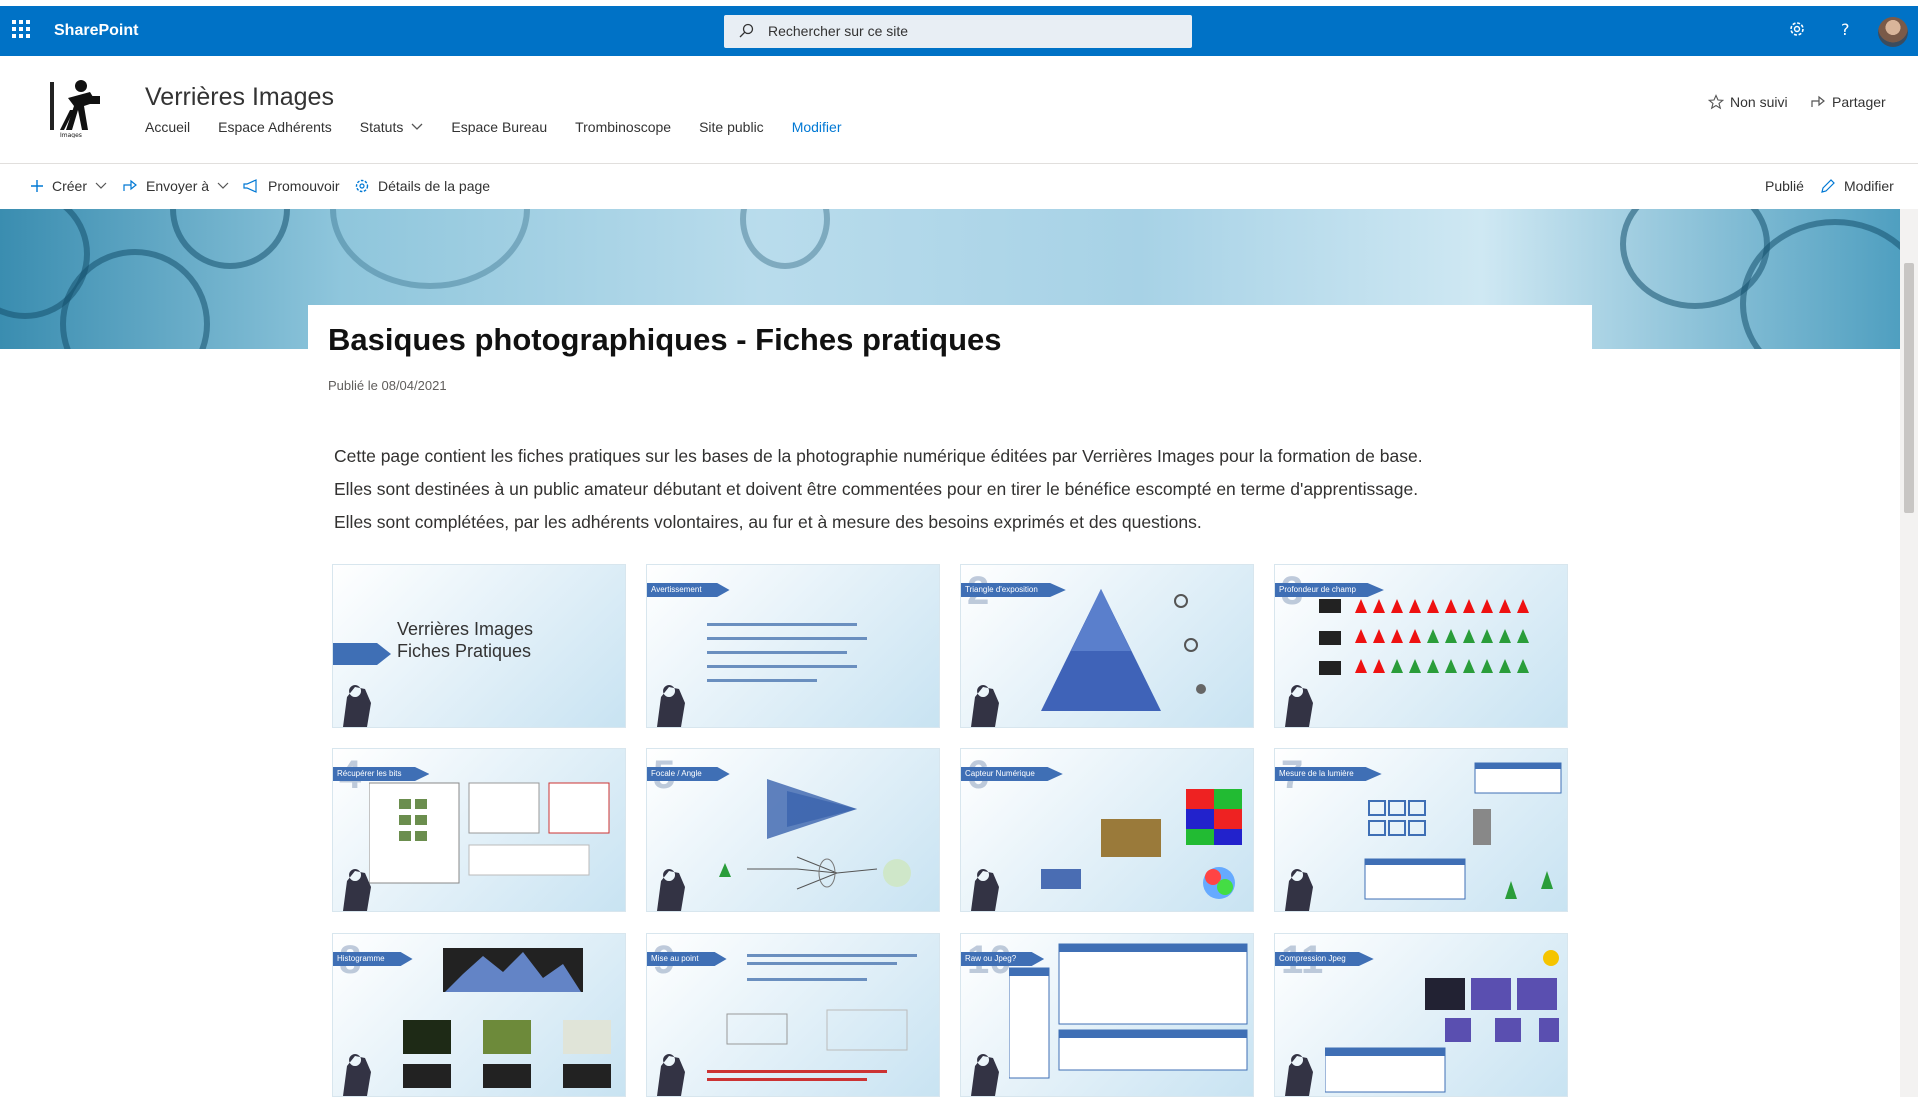 Image resolution: width=1918 pixels, height=1097 pixels. What do you see at coordinates (746, 30) in the screenshot?
I see `search-icon` at bounding box center [746, 30].